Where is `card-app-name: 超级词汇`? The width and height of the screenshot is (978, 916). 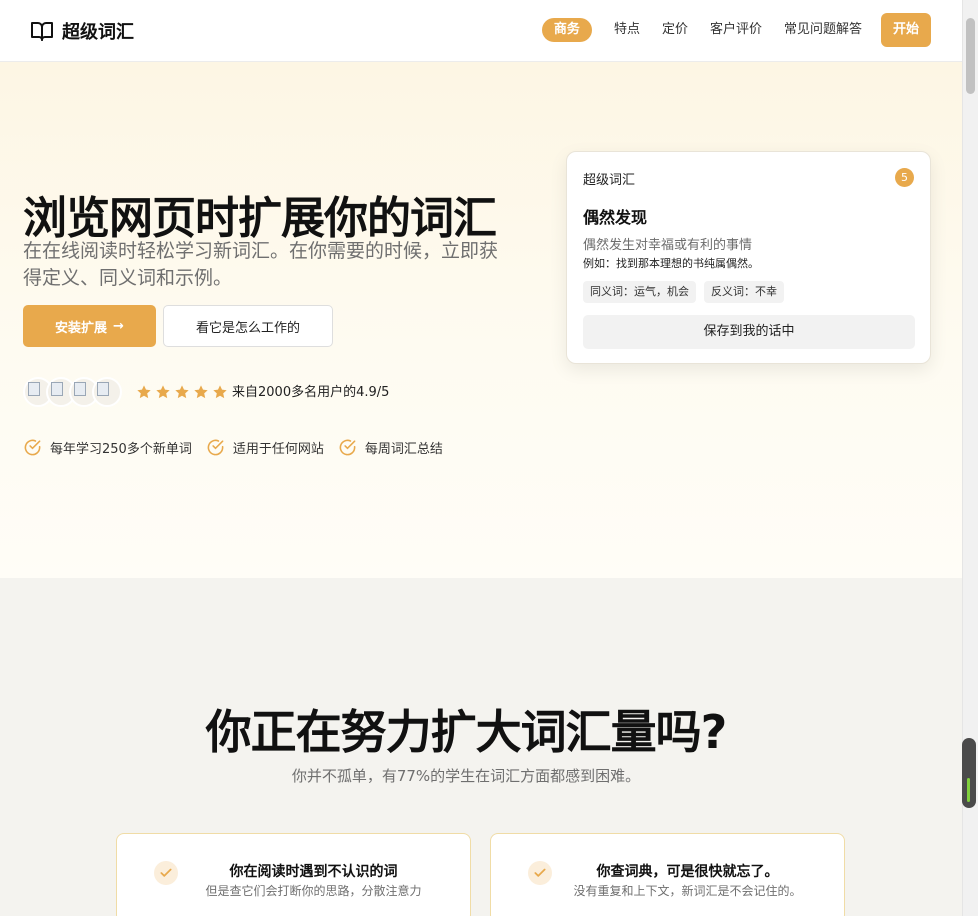 card-app-name: 超级词汇 is located at coordinates (609, 180).